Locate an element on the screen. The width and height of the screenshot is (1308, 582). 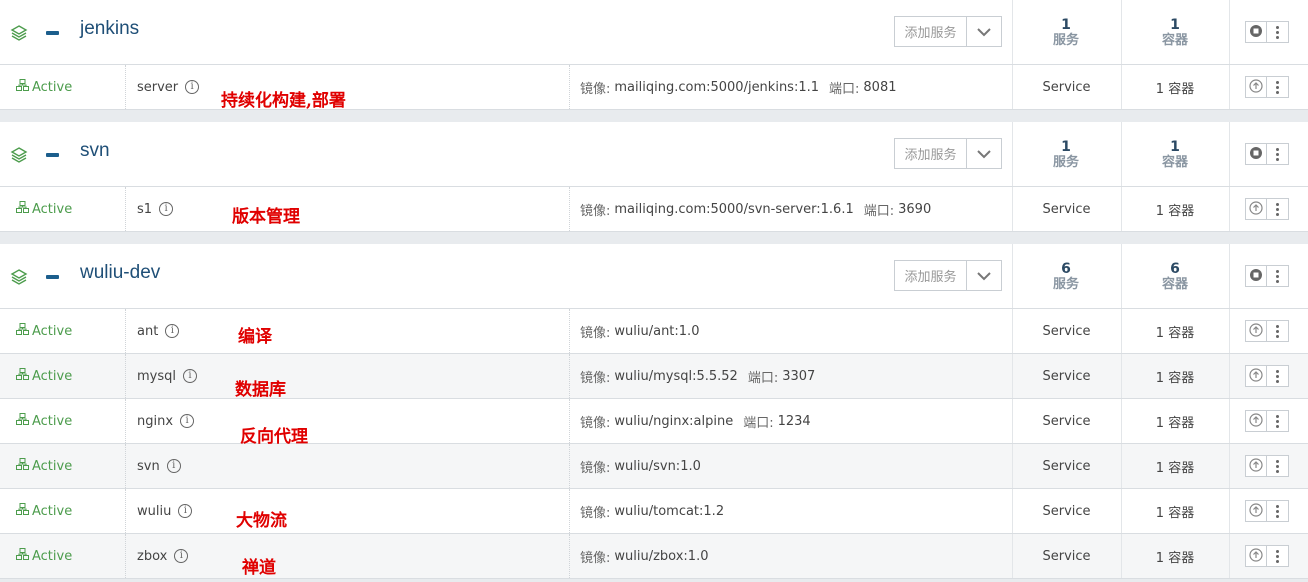
annotation-label: 禅道 is located at coordinates (259, 568).